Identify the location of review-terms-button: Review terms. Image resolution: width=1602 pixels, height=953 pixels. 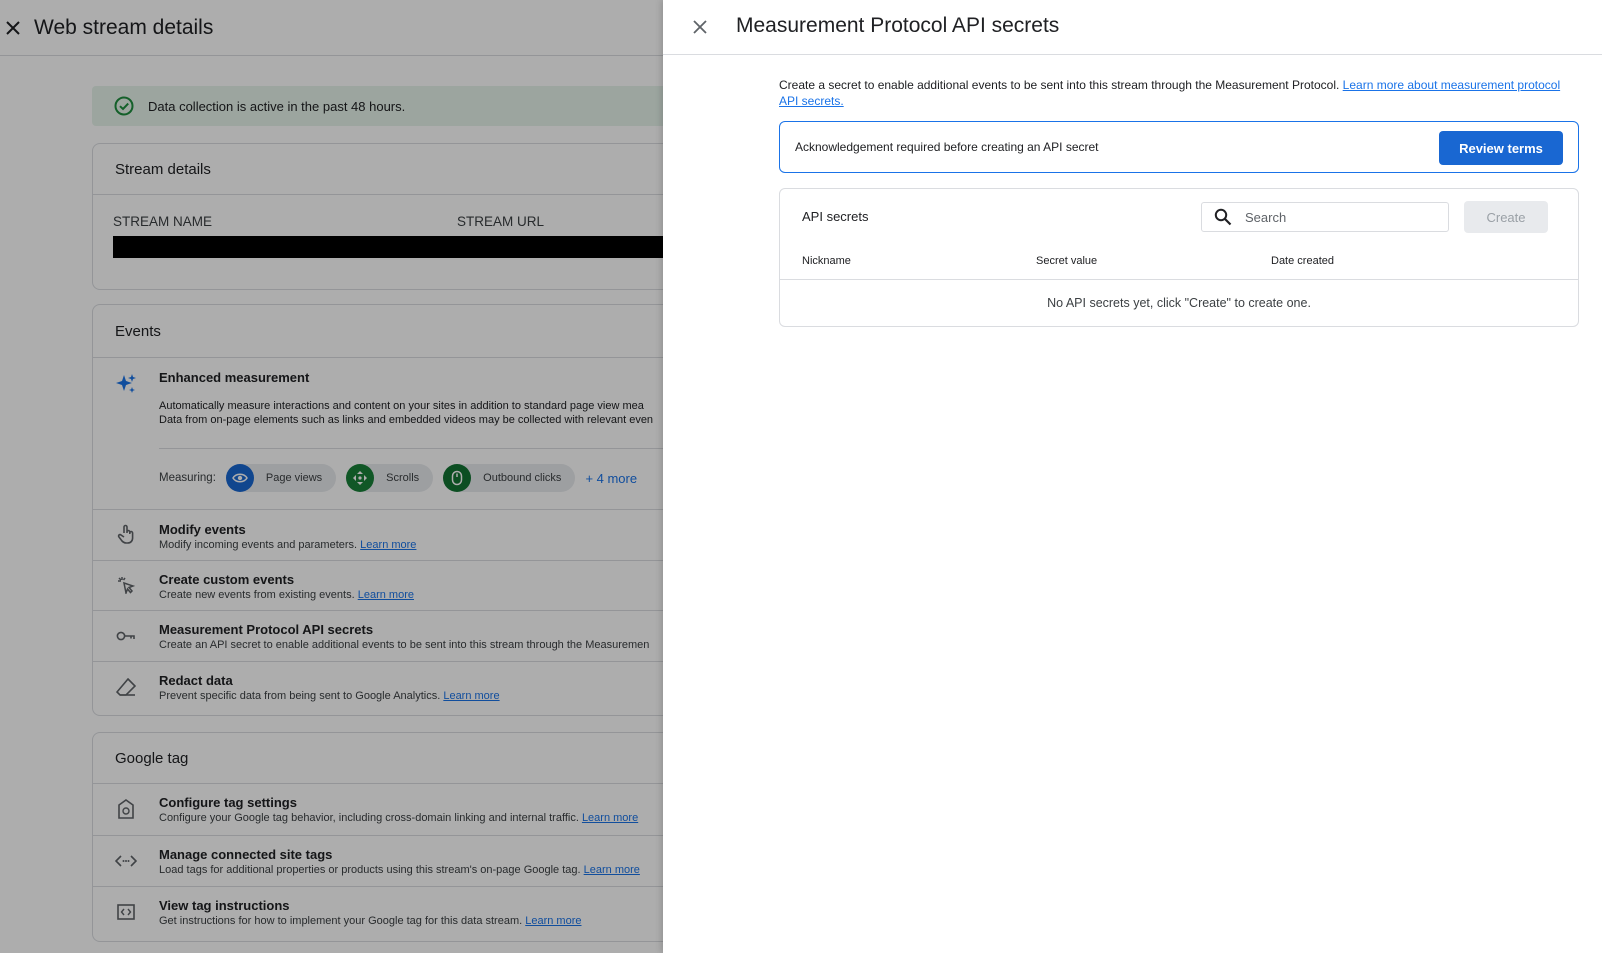
(1501, 148).